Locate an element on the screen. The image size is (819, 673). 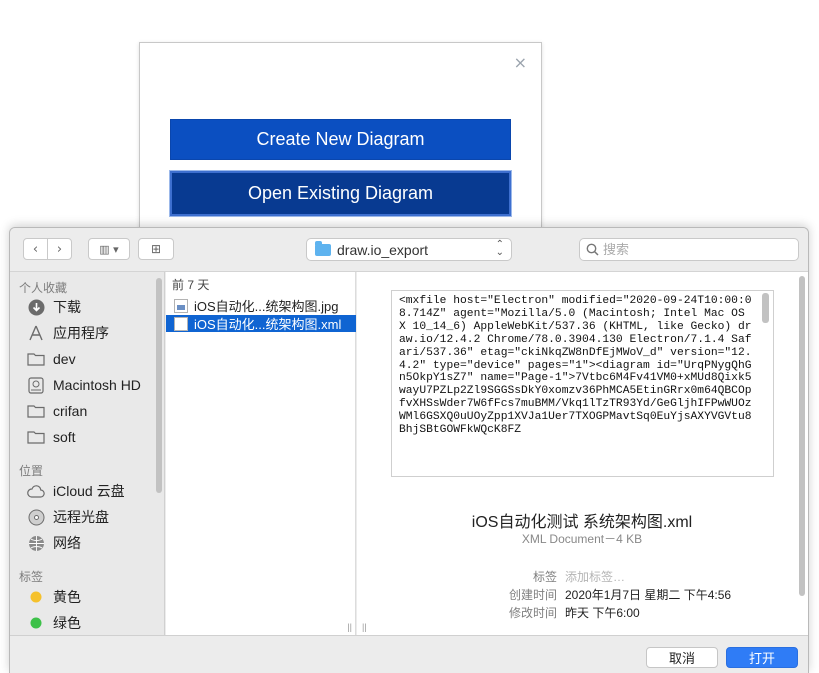
sidebar-item-label: Macintosh HD is located at coordinates (97, 385).